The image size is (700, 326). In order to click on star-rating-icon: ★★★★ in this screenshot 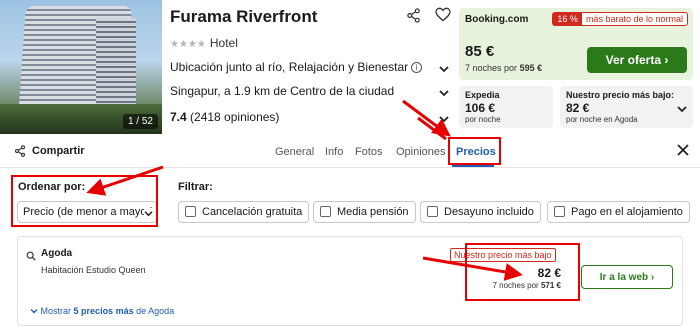, I will do `click(188, 44)`.